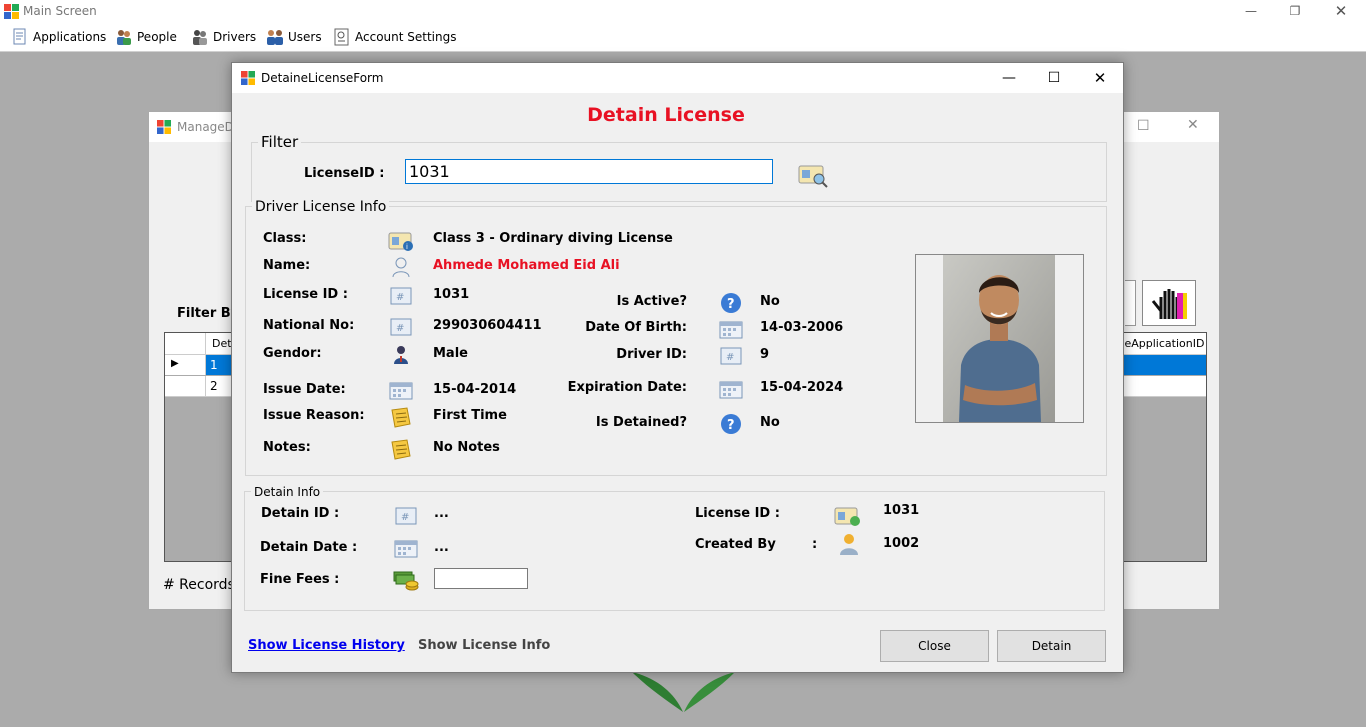 This screenshot has width=1366, height=727. I want to click on manage-window-app-icon, so click(164, 127).